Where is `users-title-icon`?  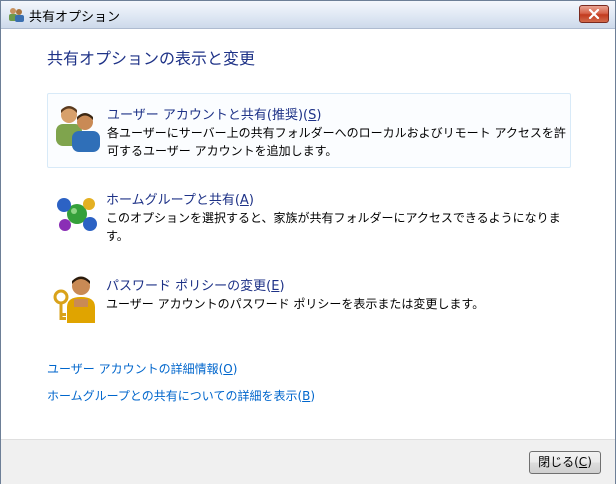
users-title-icon is located at coordinates (16, 14).